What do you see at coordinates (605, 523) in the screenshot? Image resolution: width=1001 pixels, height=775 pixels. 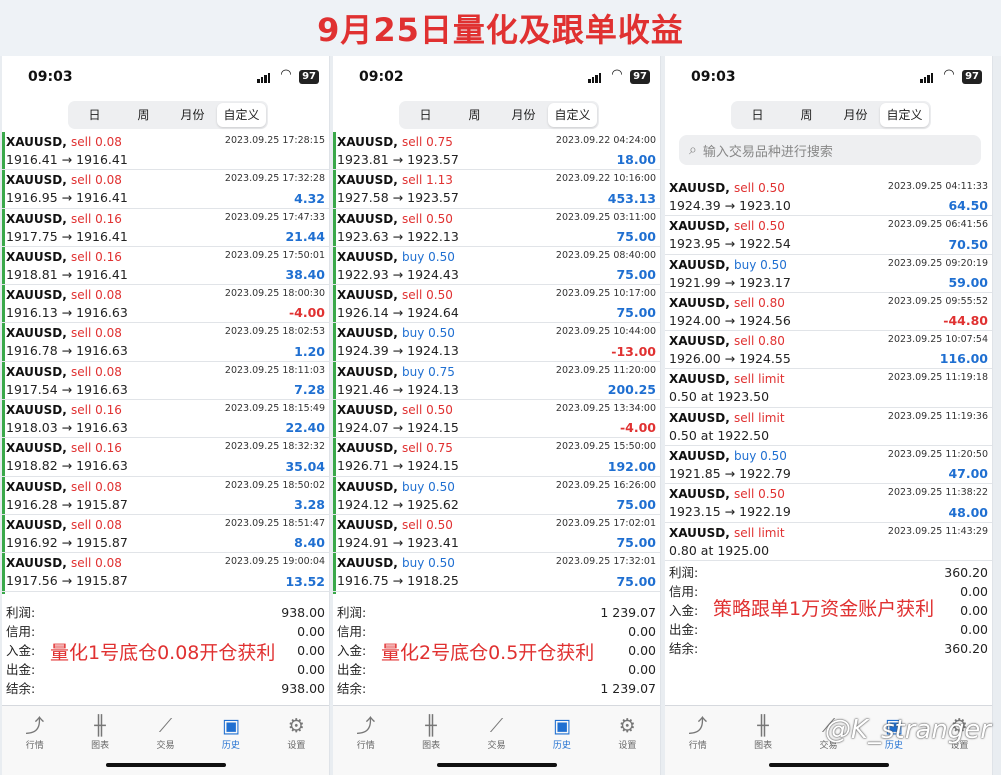 I see `trade-datetime: 2023.09.25 17:02:01` at bounding box center [605, 523].